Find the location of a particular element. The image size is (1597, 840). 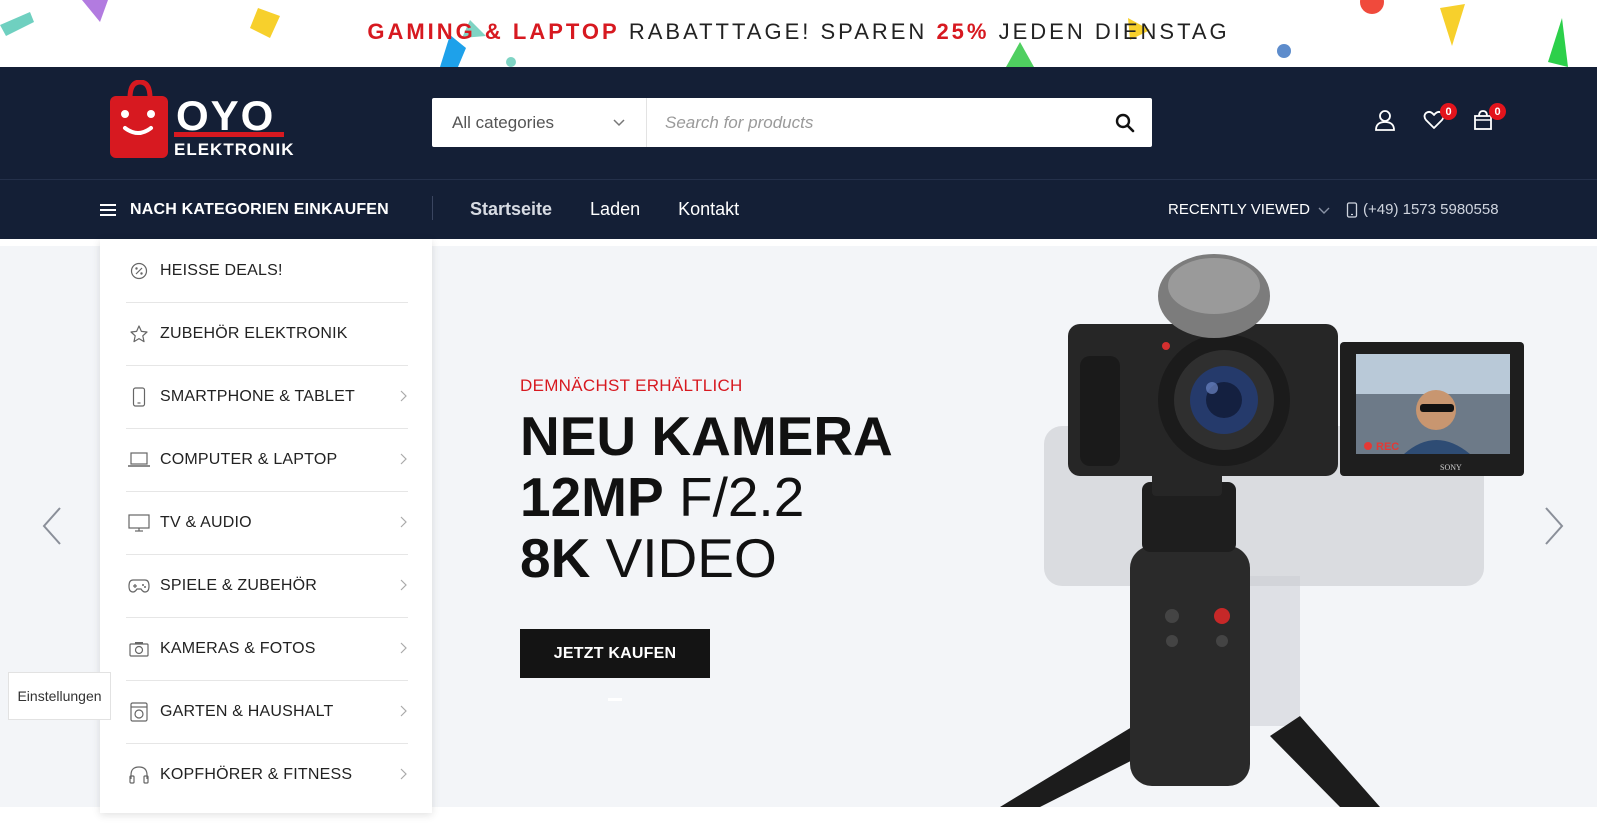

buy-now-button: JETZT KAUFEN is located at coordinates (615, 653).